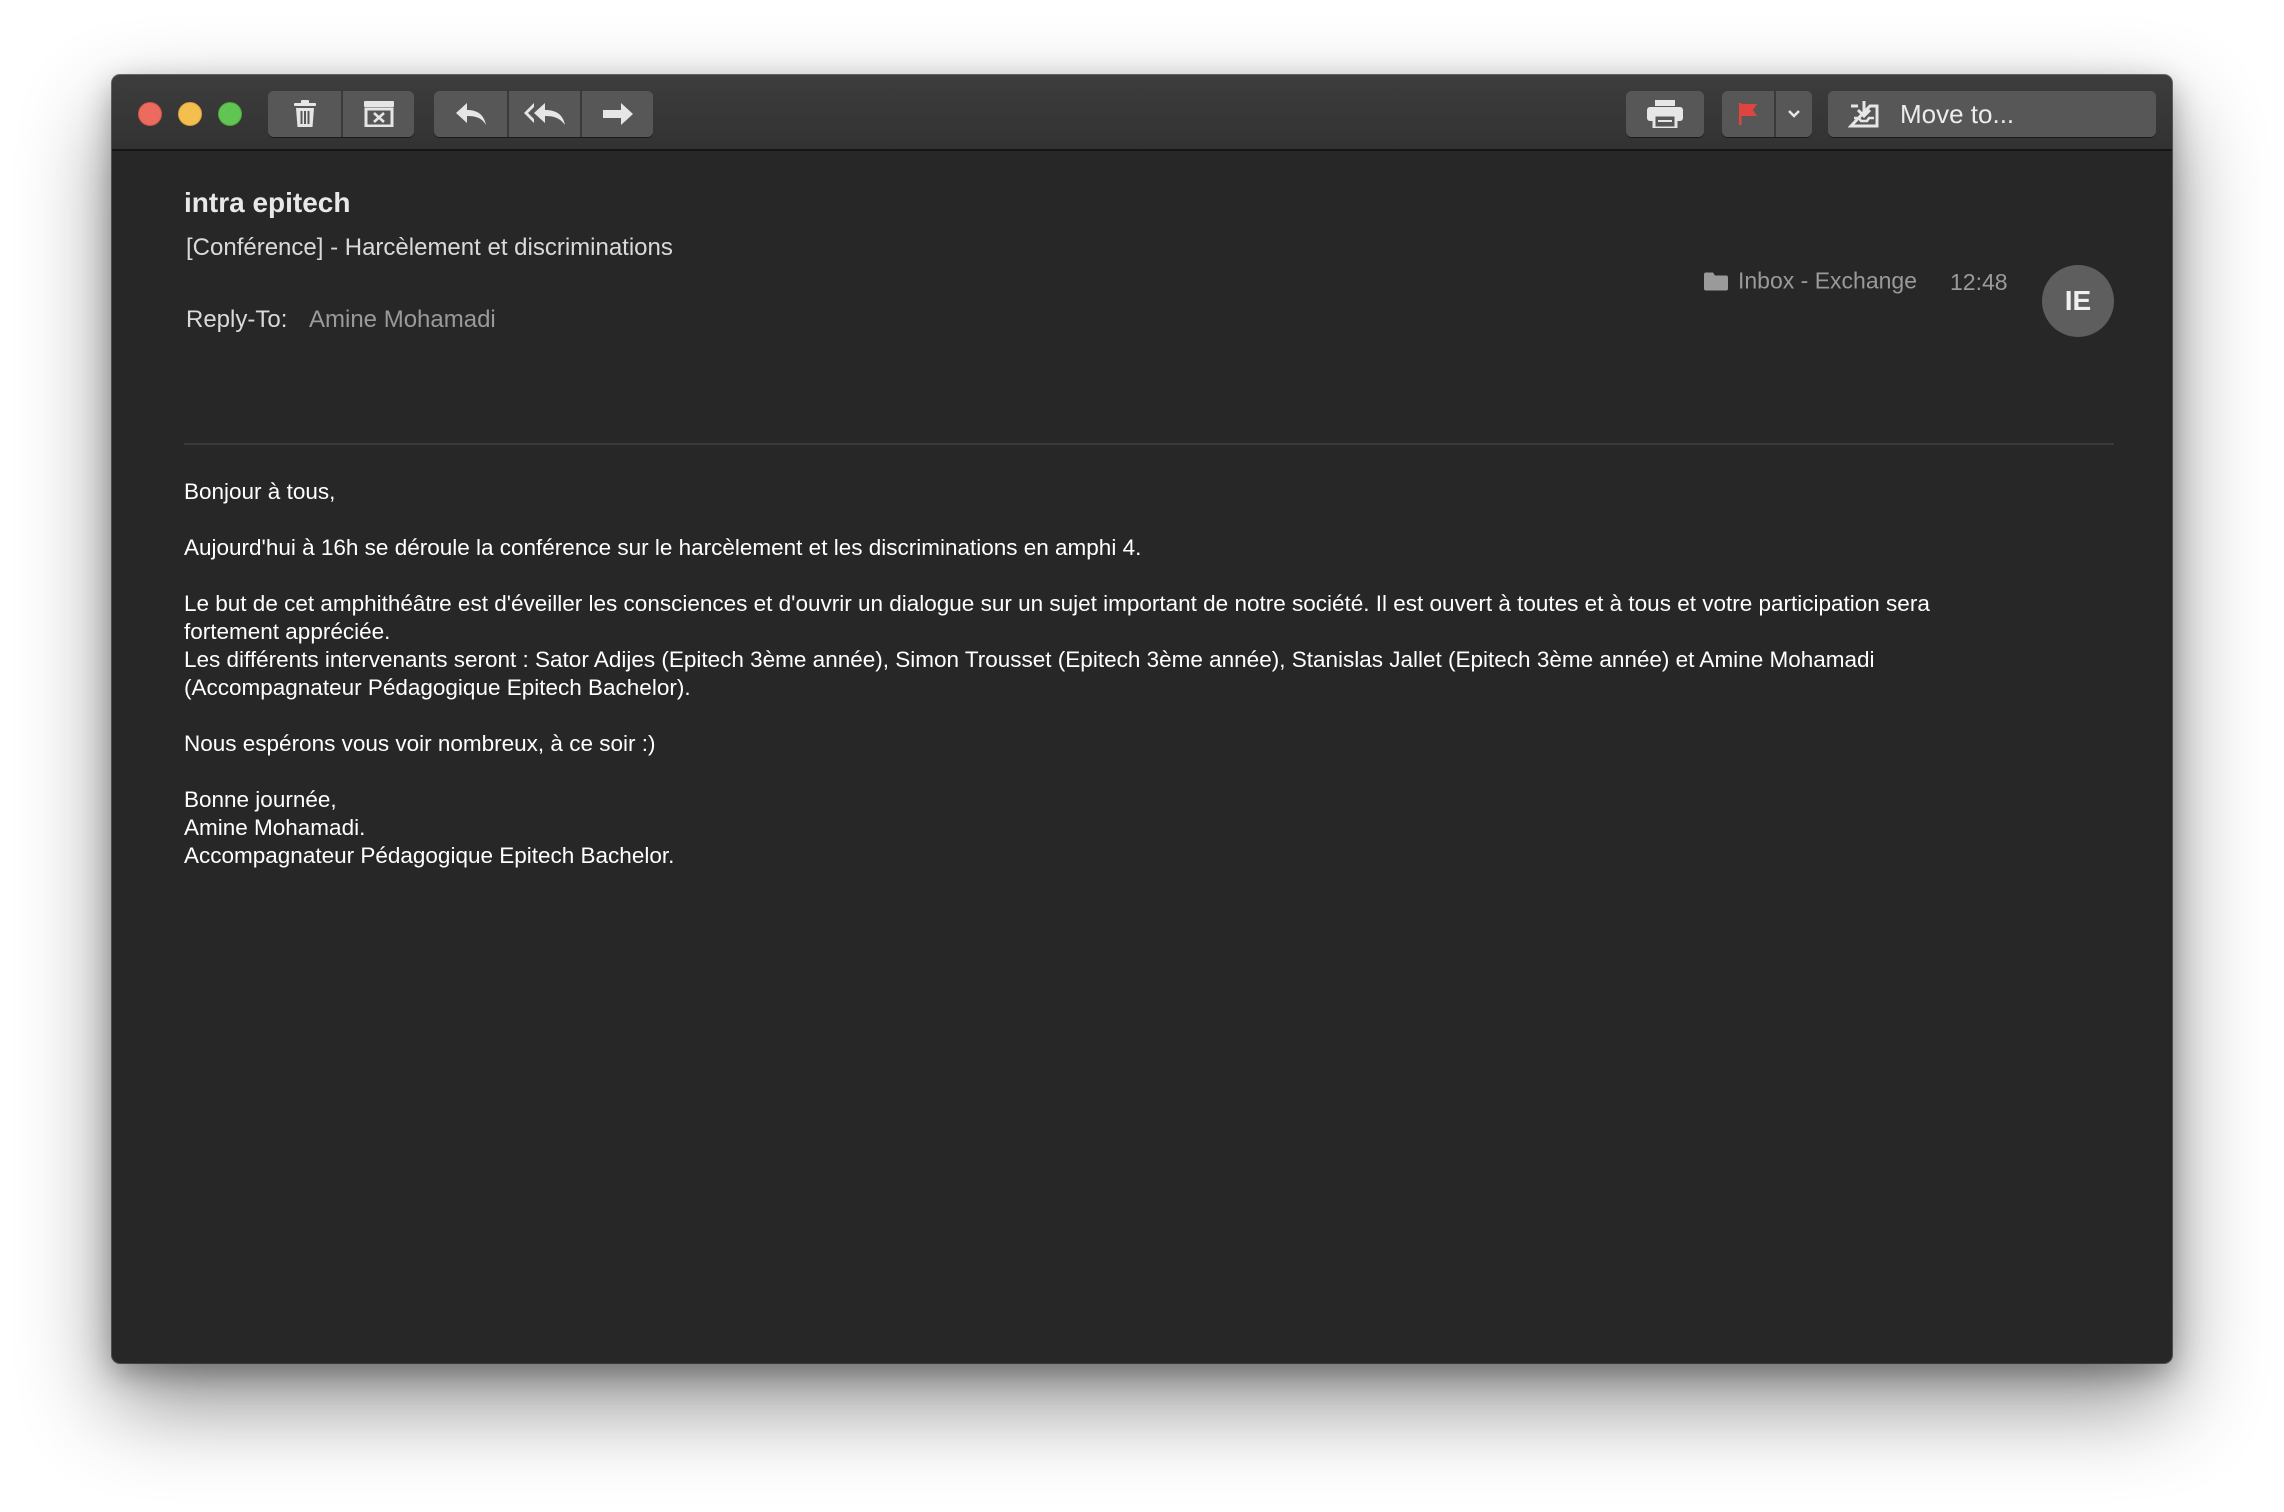  What do you see at coordinates (275, 827) in the screenshot?
I see `signature-line: Amine Mohamadi.` at bounding box center [275, 827].